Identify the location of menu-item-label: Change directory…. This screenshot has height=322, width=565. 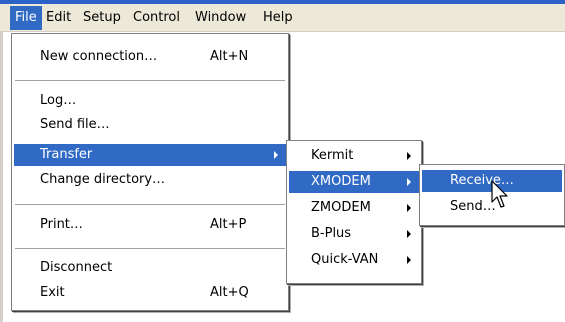
(103, 179).